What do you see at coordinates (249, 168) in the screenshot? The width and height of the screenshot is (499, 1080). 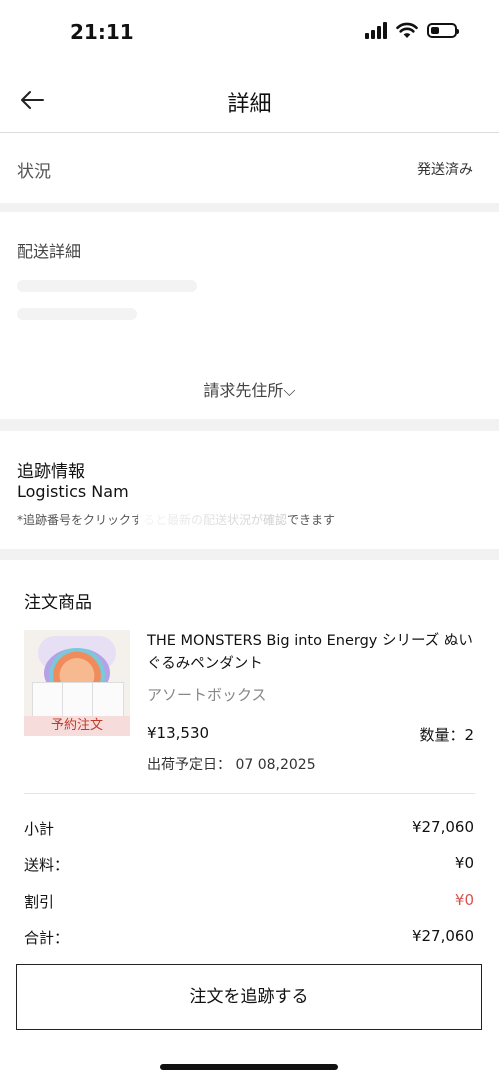 I see `order-status-card: 状況 発送済み` at bounding box center [249, 168].